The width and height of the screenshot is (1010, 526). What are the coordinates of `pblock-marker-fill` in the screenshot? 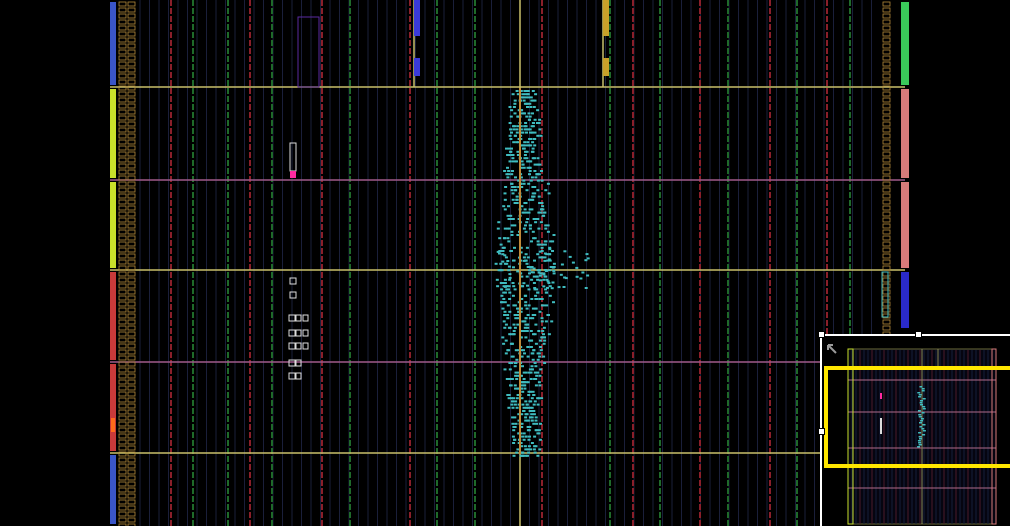 It's located at (293, 174).